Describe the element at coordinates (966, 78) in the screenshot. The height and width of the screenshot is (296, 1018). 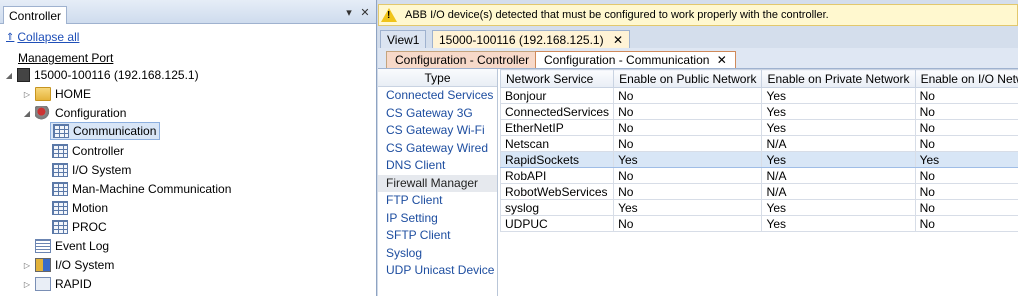
I see `column-header-io-network: Enable on I/O Network` at that location.